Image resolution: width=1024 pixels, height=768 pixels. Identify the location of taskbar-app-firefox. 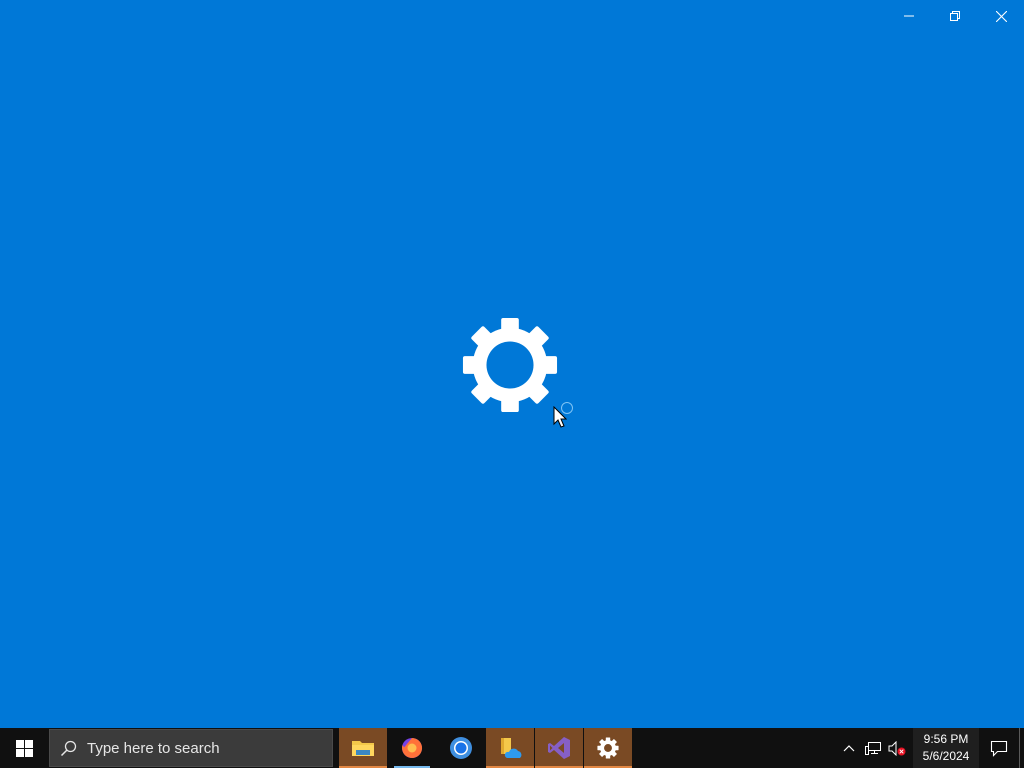
(412, 748).